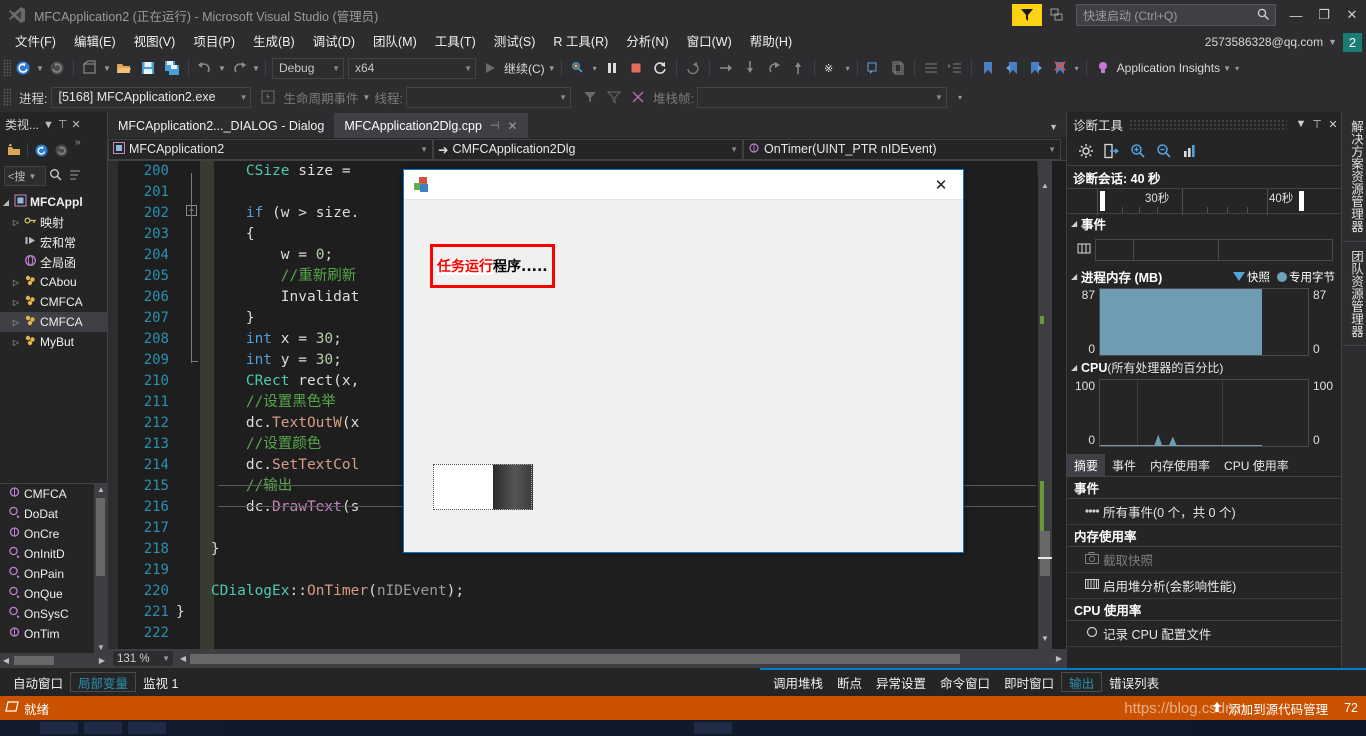 This screenshot has height=736, width=1366. Describe the element at coordinates (38, 682) in the screenshot. I see `tab-autos: 自动窗口` at that location.